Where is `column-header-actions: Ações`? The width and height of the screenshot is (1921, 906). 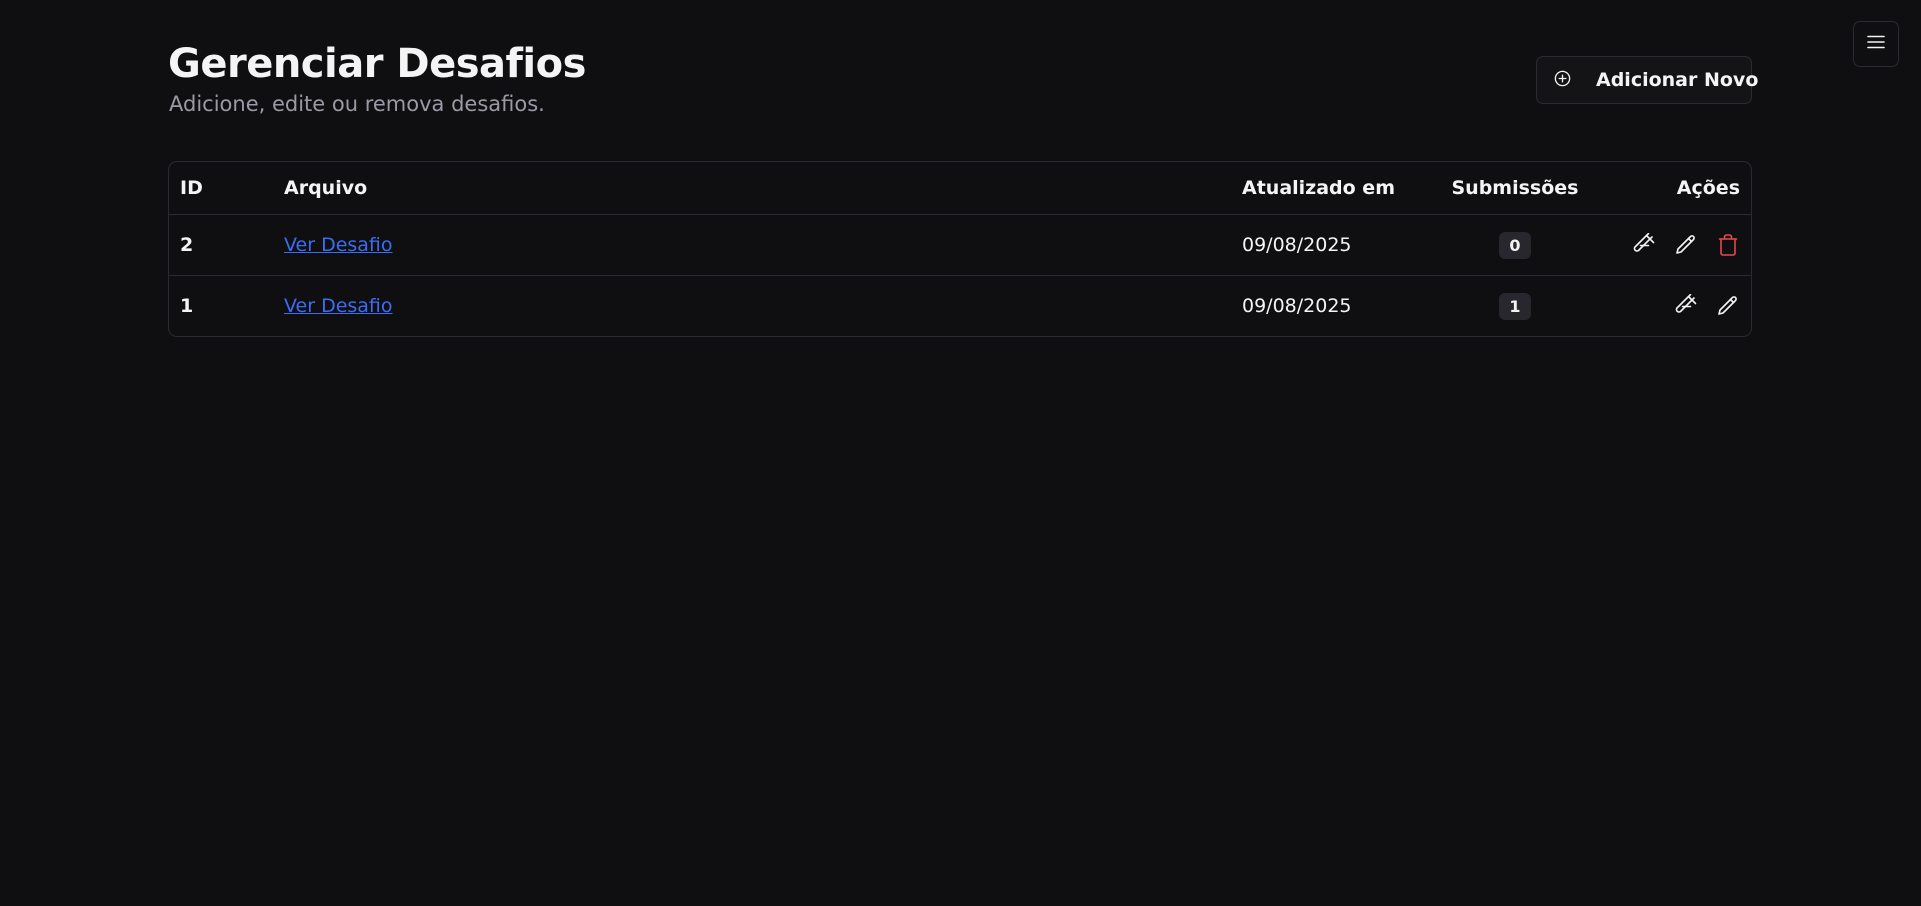
column-header-actions: Ações is located at coordinates (1671, 188).